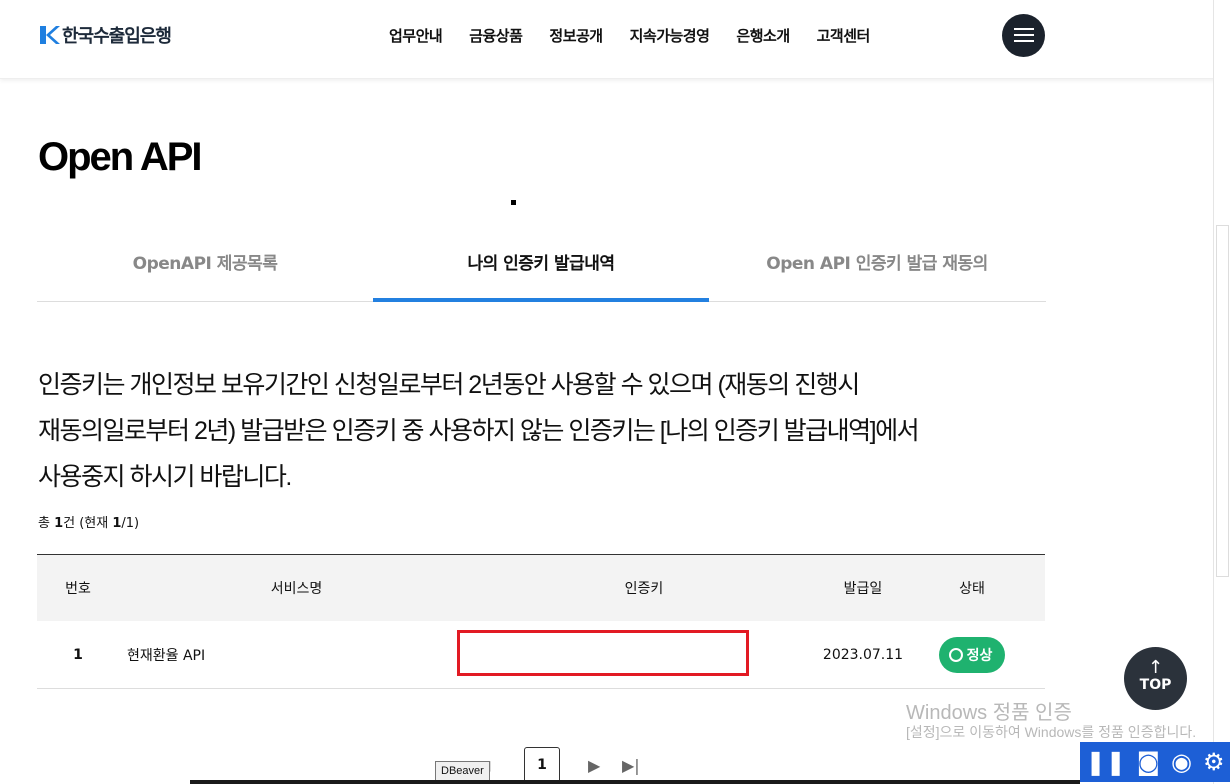  What do you see at coordinates (603, 653) in the screenshot?
I see `api-key-redacted-box` at bounding box center [603, 653].